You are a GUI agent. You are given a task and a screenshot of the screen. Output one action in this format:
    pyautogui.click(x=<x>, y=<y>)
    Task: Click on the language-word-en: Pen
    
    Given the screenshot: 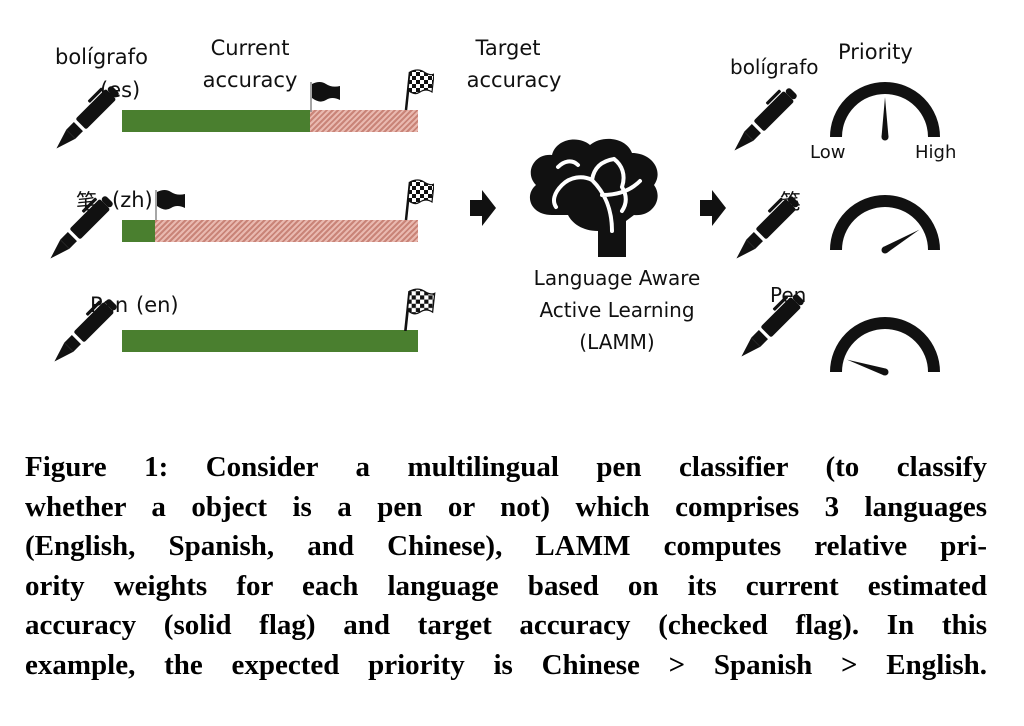 What is the action you would take?
    pyautogui.click(x=109, y=305)
    